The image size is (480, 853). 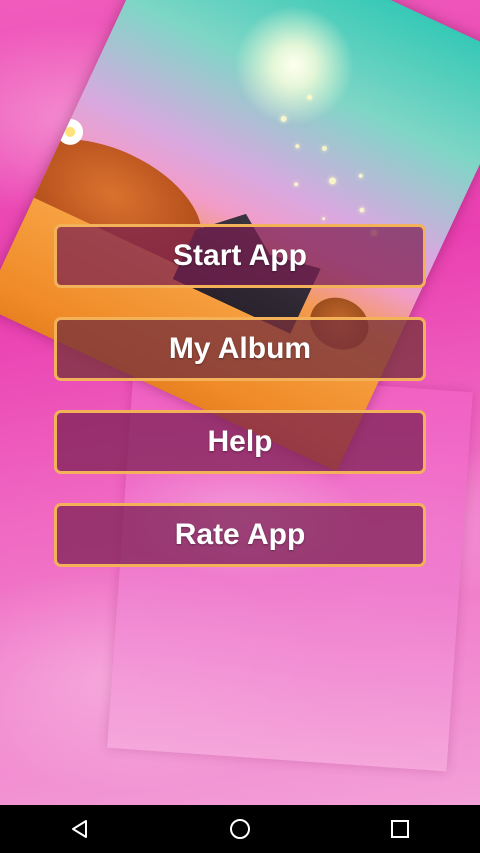 I want to click on my-album-button: My Album, so click(x=240, y=349).